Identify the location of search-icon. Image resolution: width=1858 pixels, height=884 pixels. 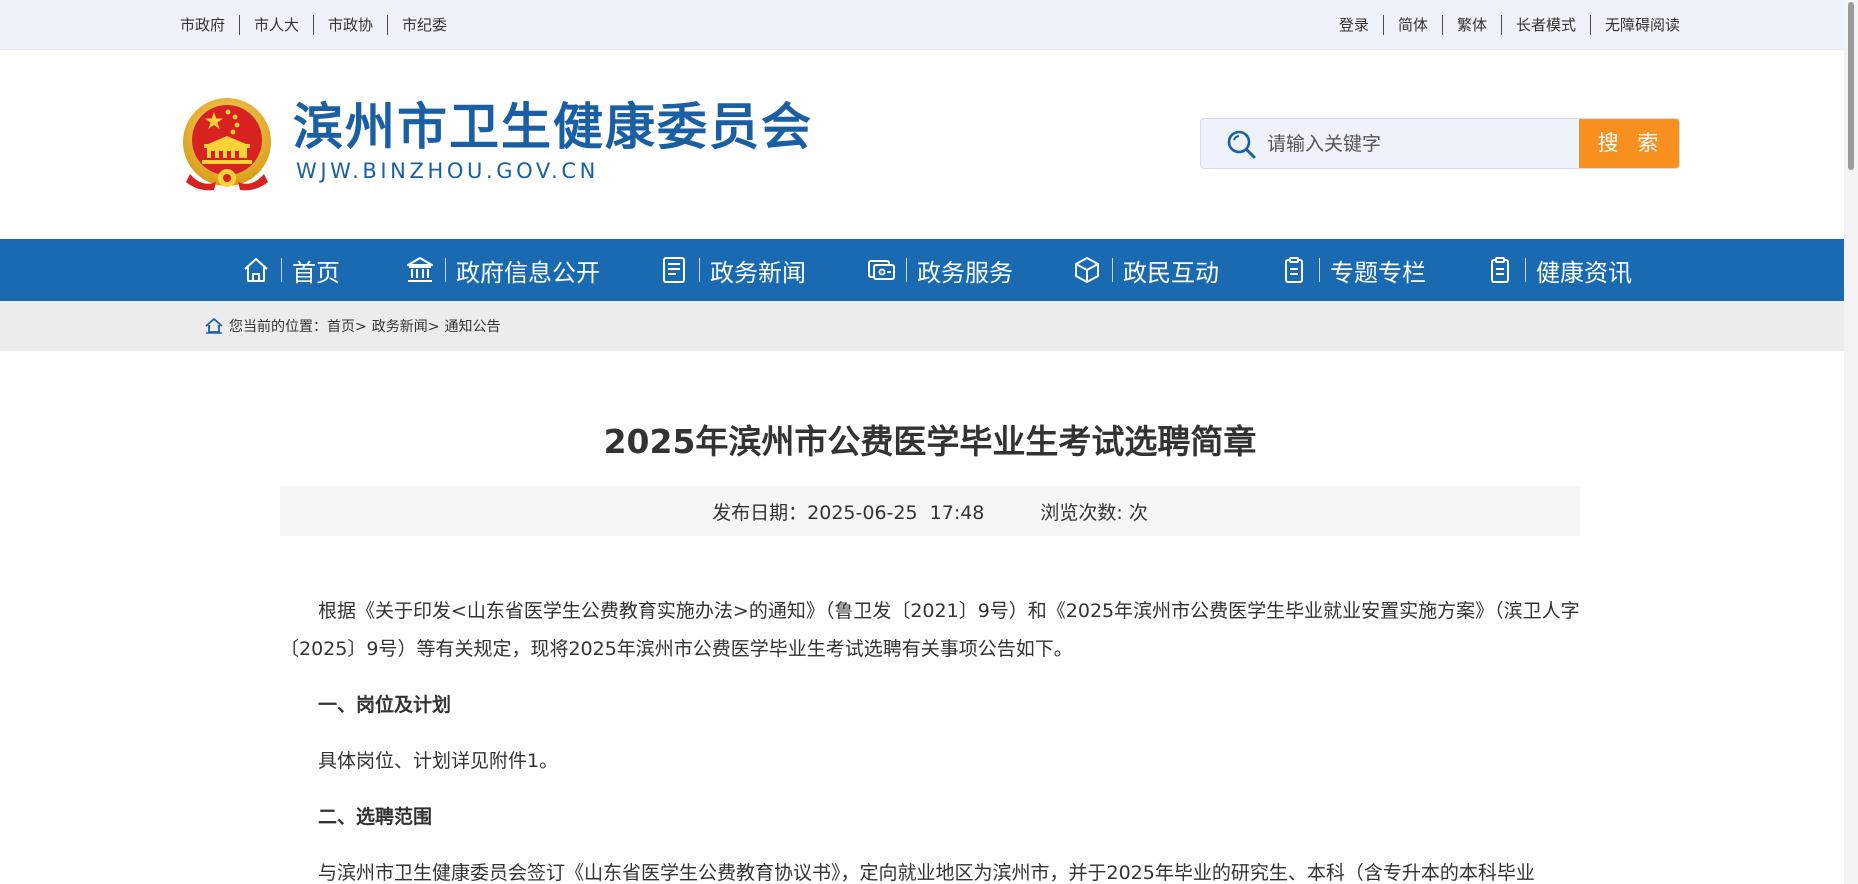
(1241, 144).